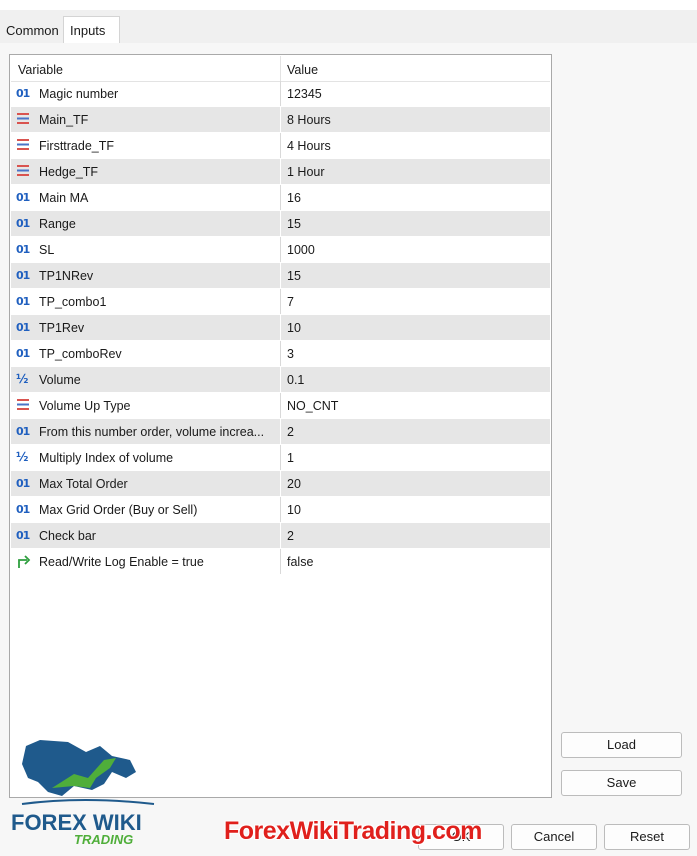 The width and height of the screenshot is (697, 856). I want to click on variable-value: 0.1, so click(295, 380).